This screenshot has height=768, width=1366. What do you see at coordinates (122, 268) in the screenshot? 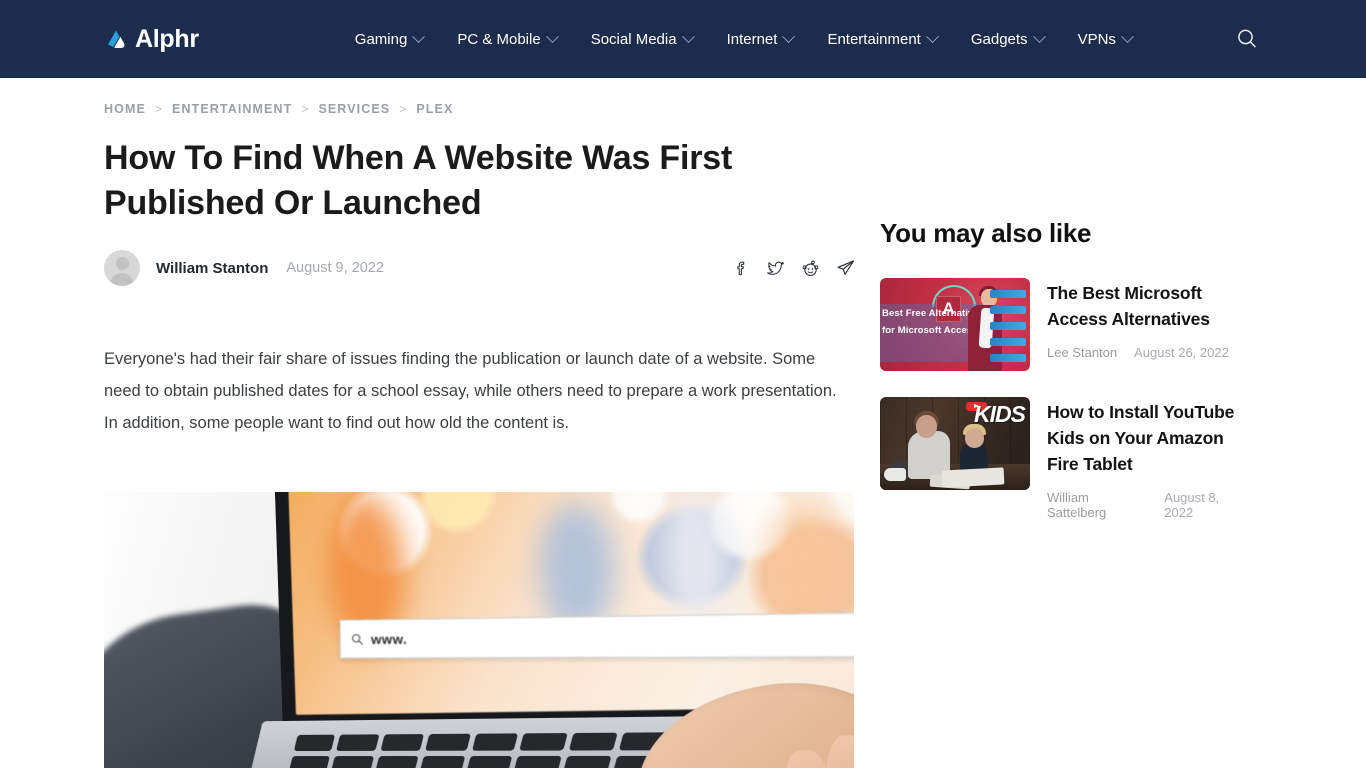
I see `avatar` at bounding box center [122, 268].